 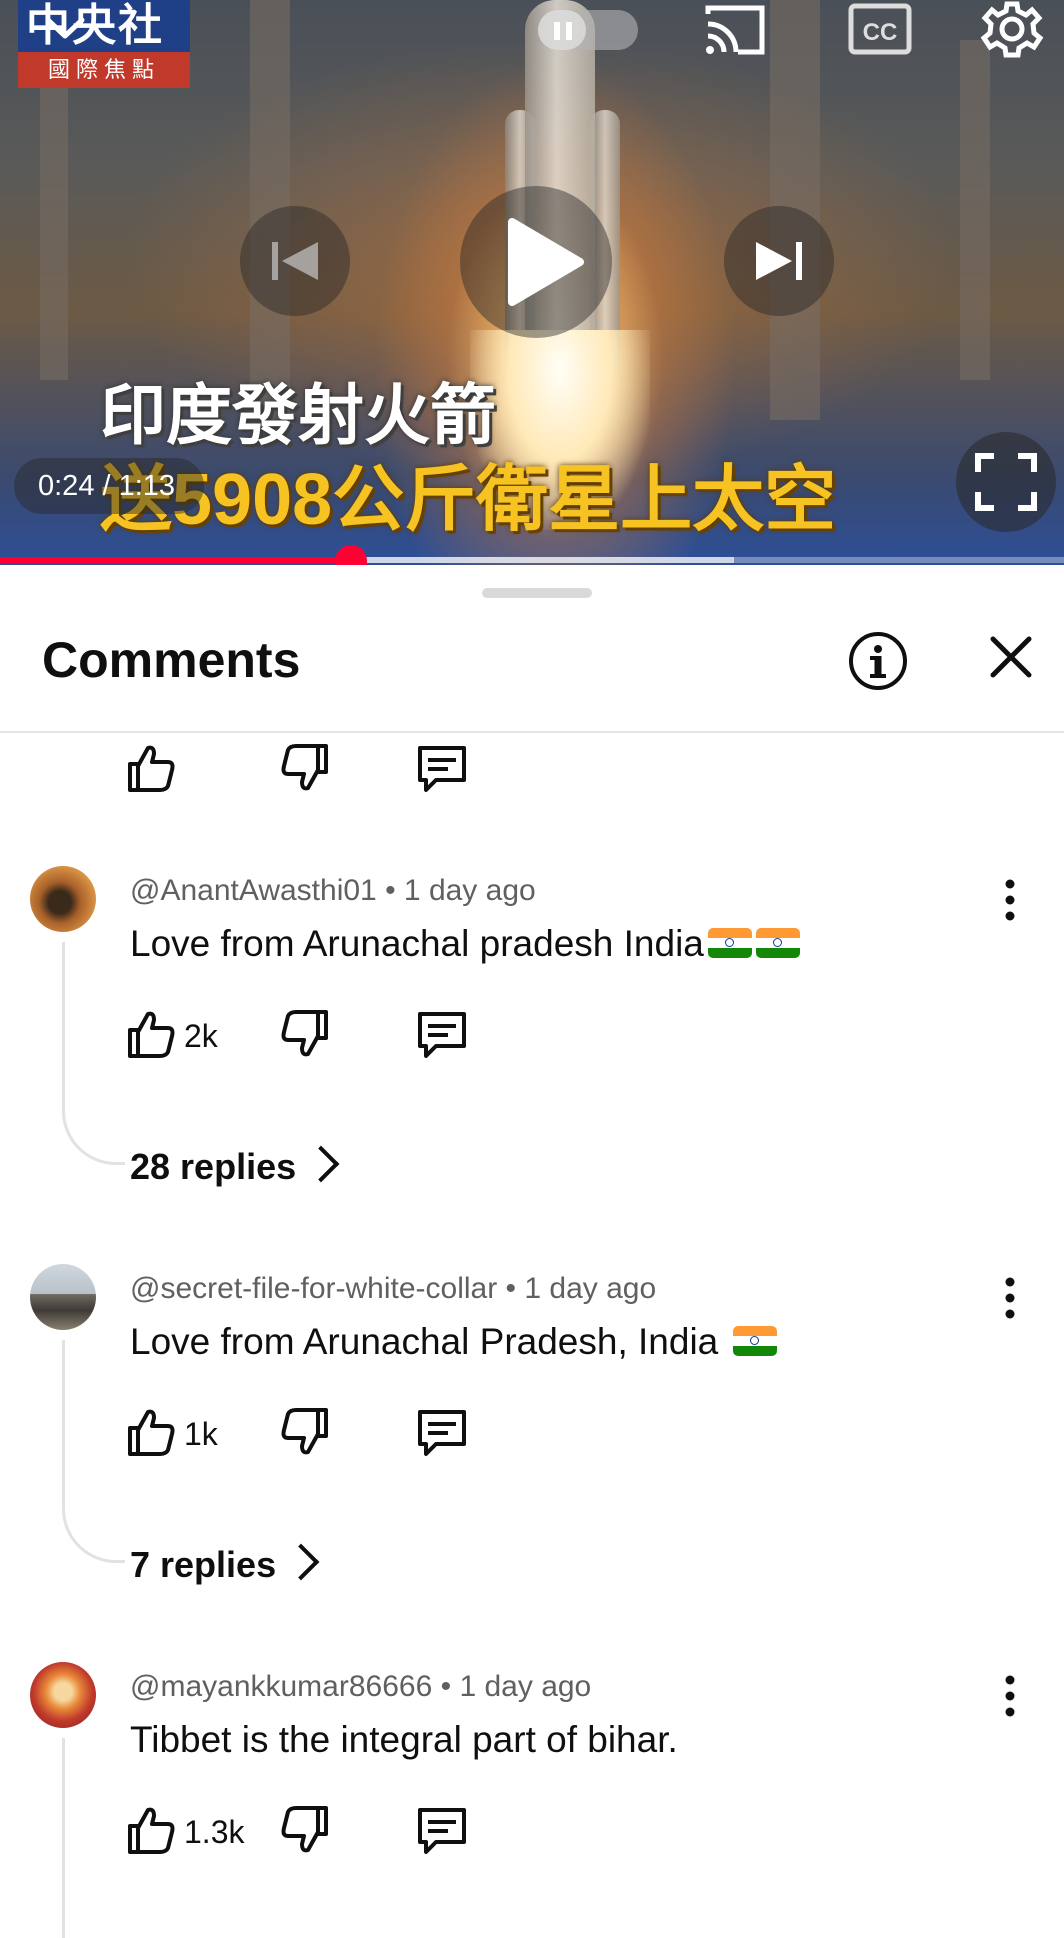 I want to click on fullscreen-button, so click(x=1006, y=482).